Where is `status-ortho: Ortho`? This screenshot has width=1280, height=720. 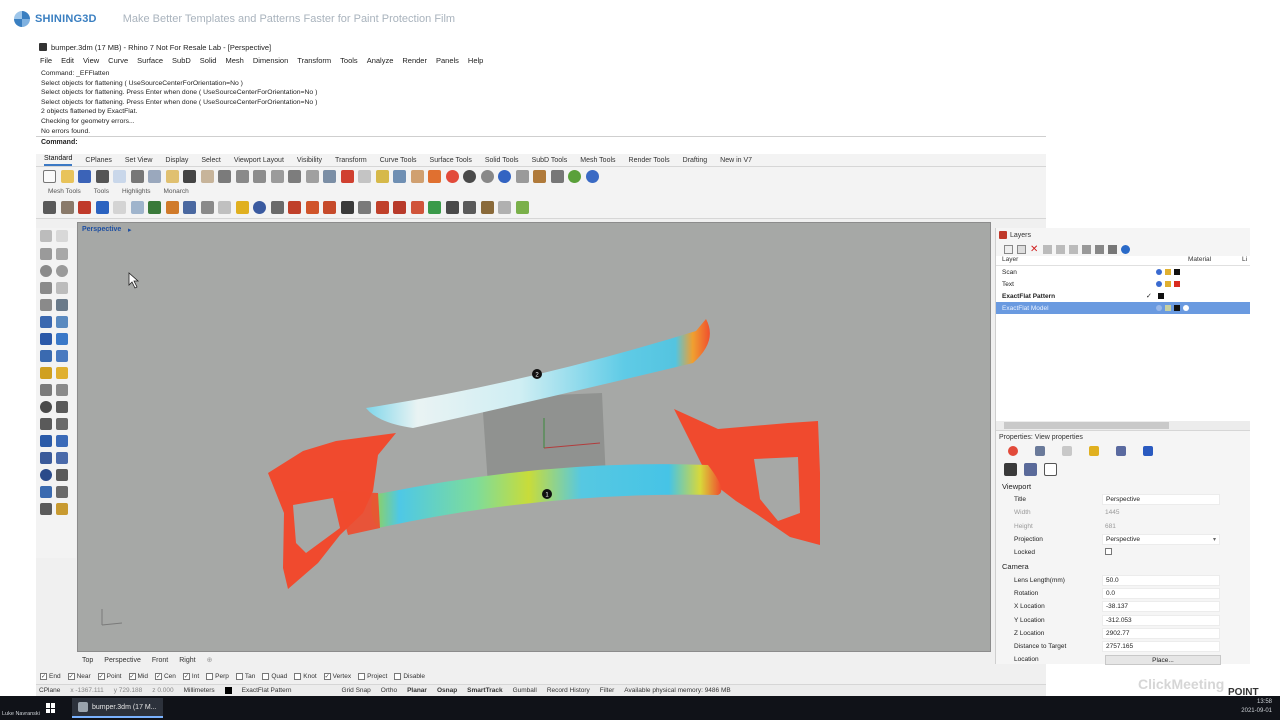 status-ortho: Ortho is located at coordinates (389, 690).